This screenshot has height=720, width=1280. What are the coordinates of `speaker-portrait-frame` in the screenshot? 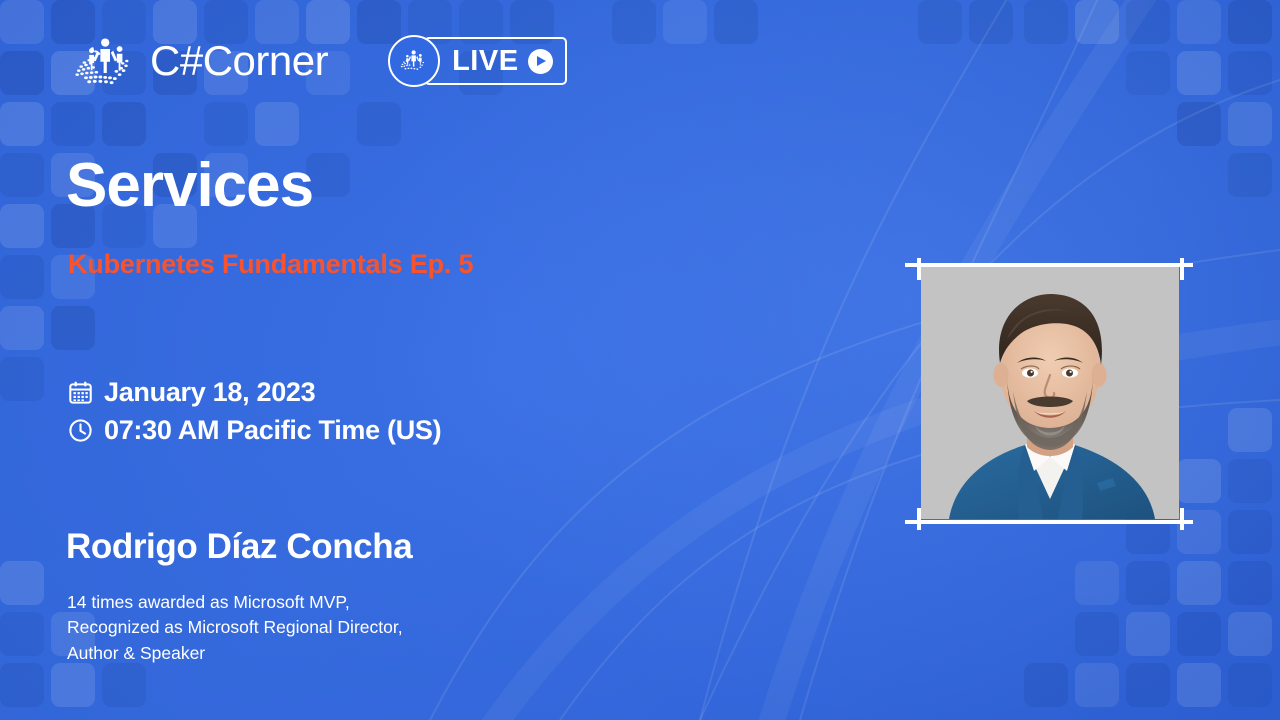 It's located at (1049, 394).